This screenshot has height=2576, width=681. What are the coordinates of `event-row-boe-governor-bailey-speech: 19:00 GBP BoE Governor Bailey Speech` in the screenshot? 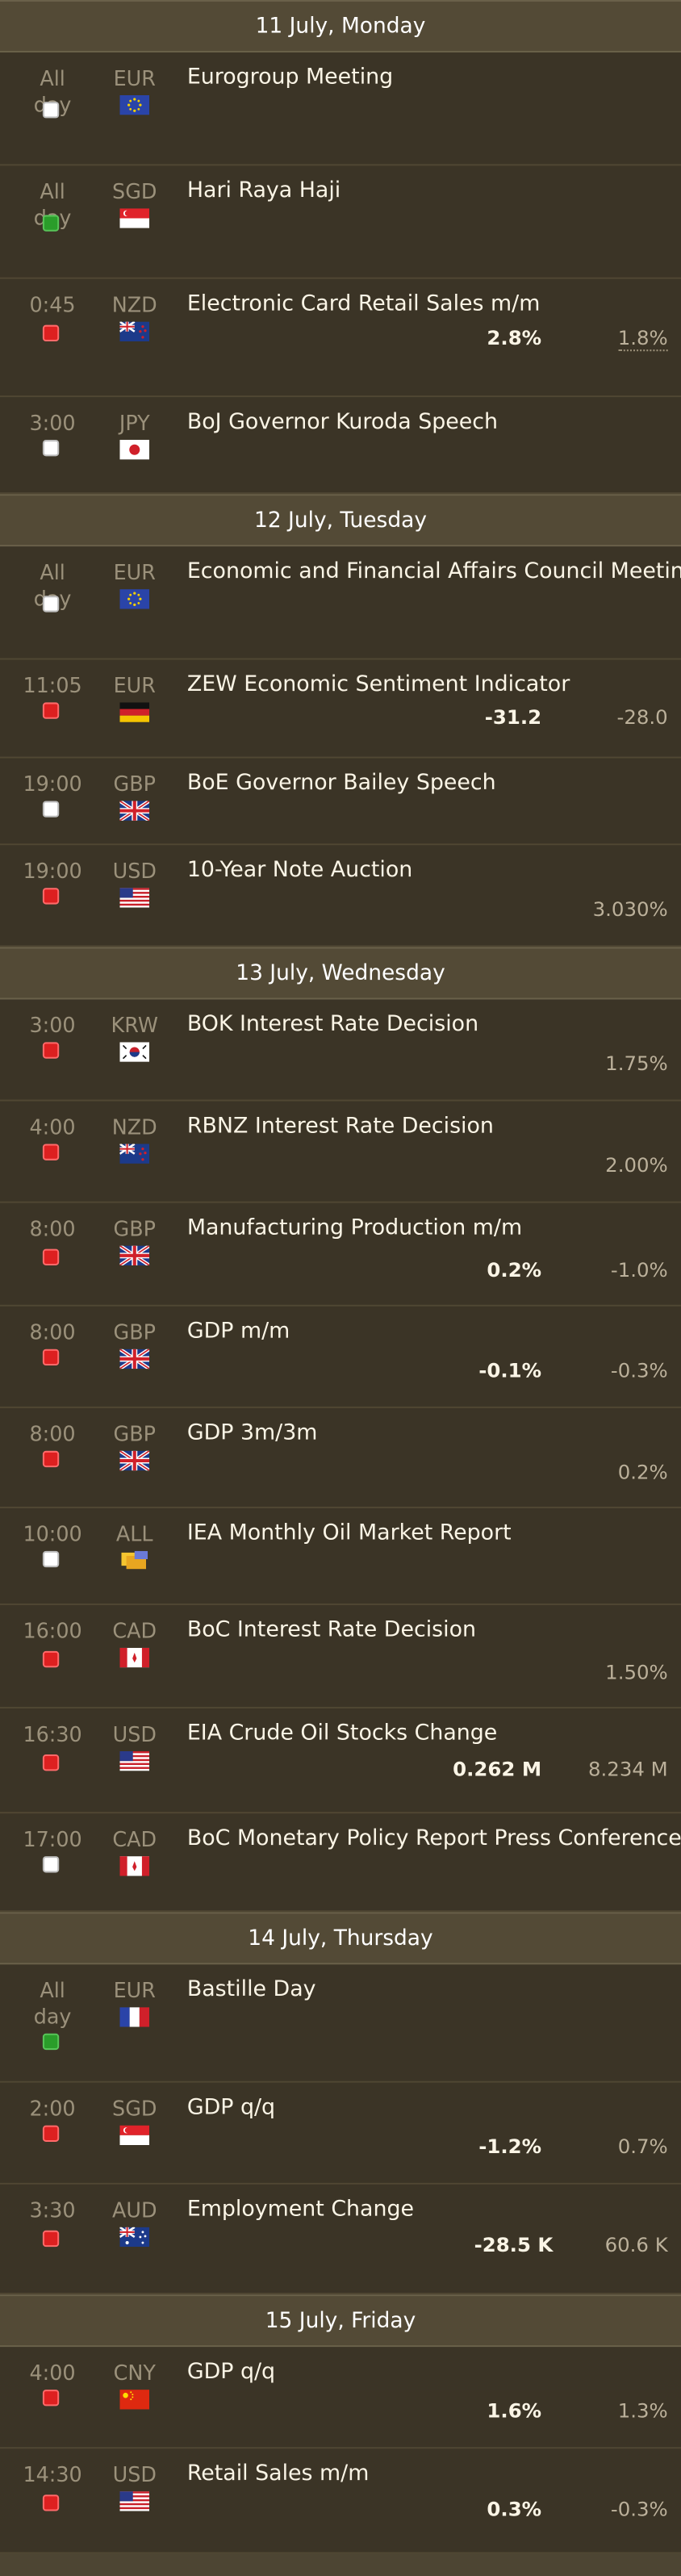 It's located at (341, 802).